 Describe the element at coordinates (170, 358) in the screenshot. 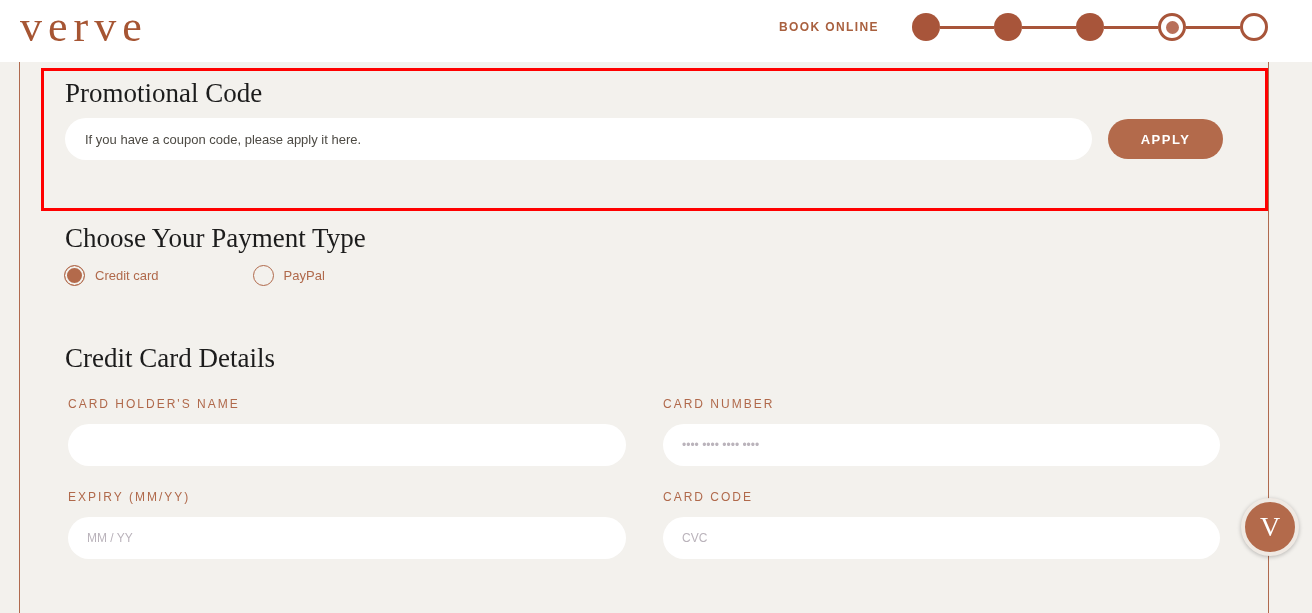

I see `section-heading: Credit Card Details` at that location.